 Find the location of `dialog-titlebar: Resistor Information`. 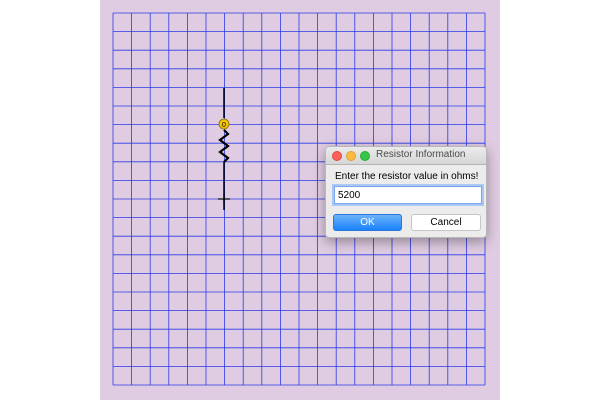

dialog-titlebar: Resistor Information is located at coordinates (406, 156).